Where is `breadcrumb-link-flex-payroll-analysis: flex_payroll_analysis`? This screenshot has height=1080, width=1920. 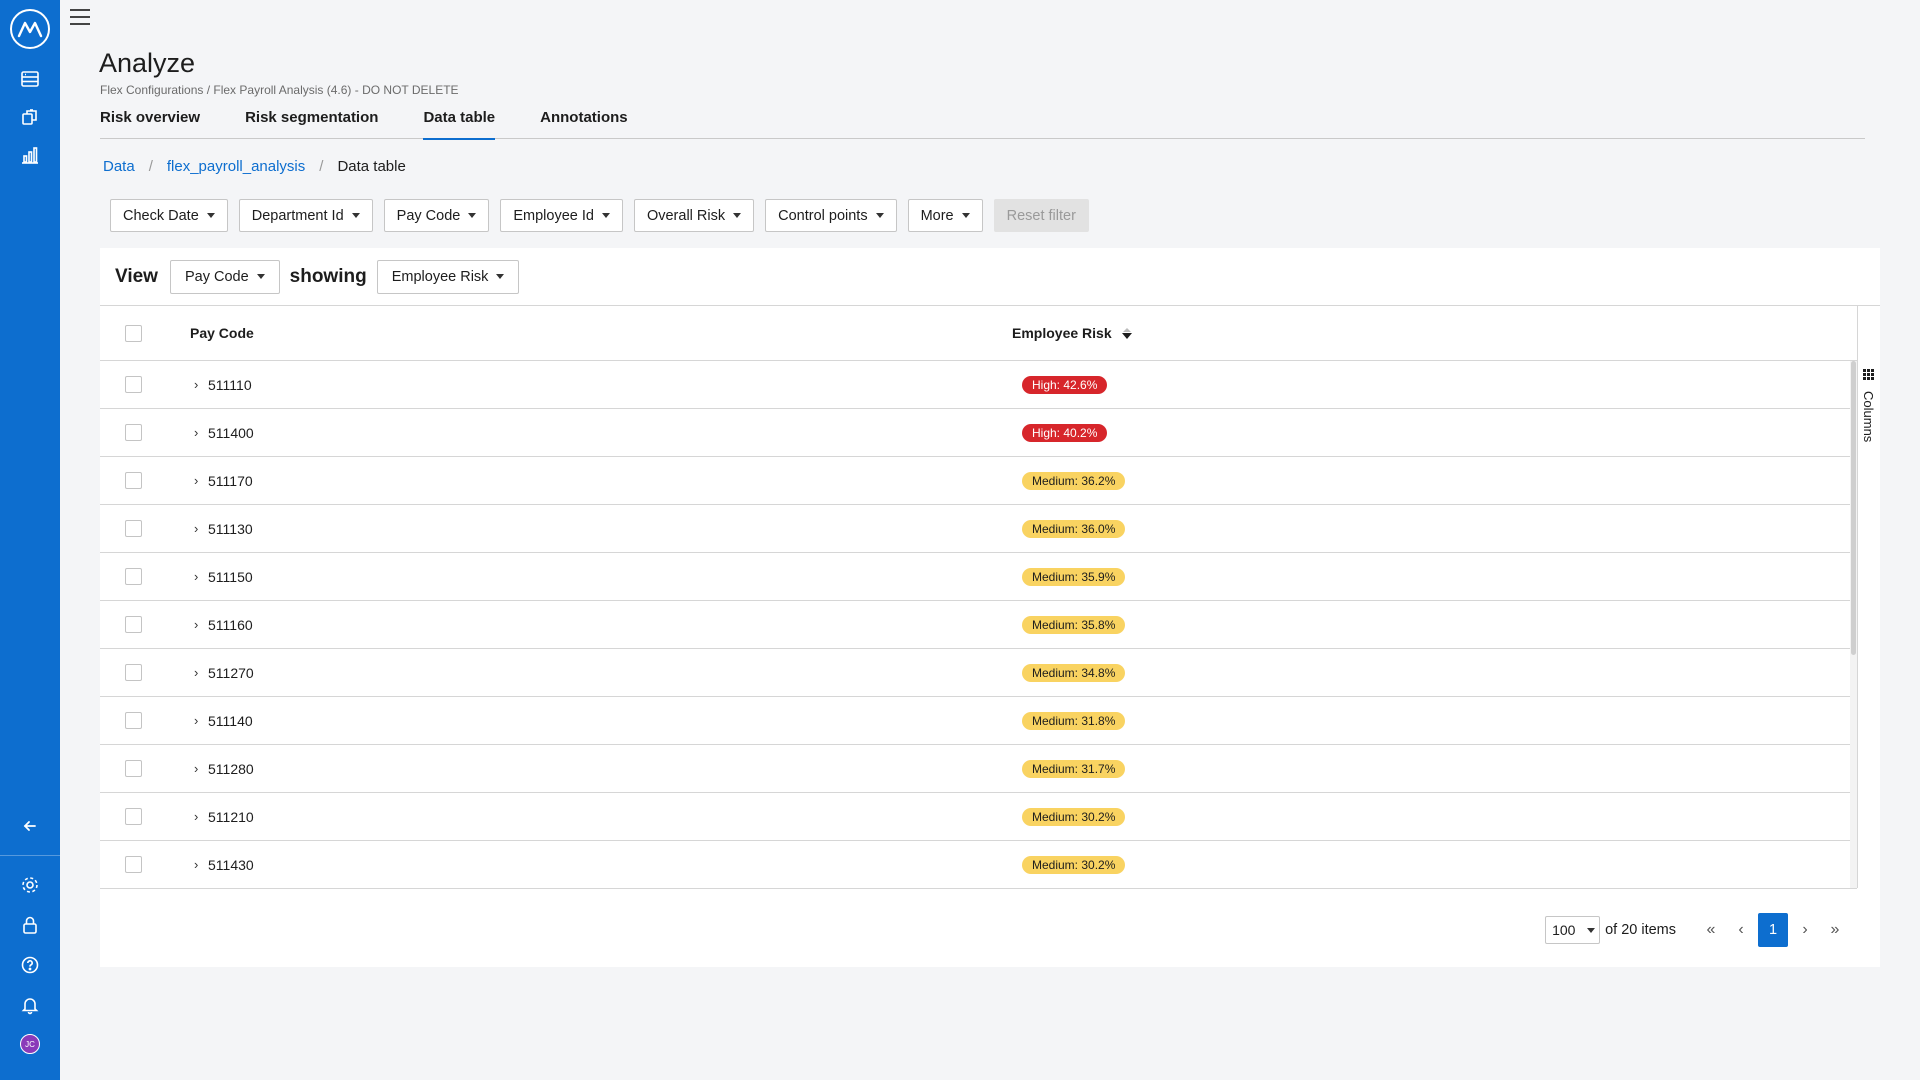
breadcrumb-link-flex-payroll-analysis: flex_payroll_analysis is located at coordinates (236, 166).